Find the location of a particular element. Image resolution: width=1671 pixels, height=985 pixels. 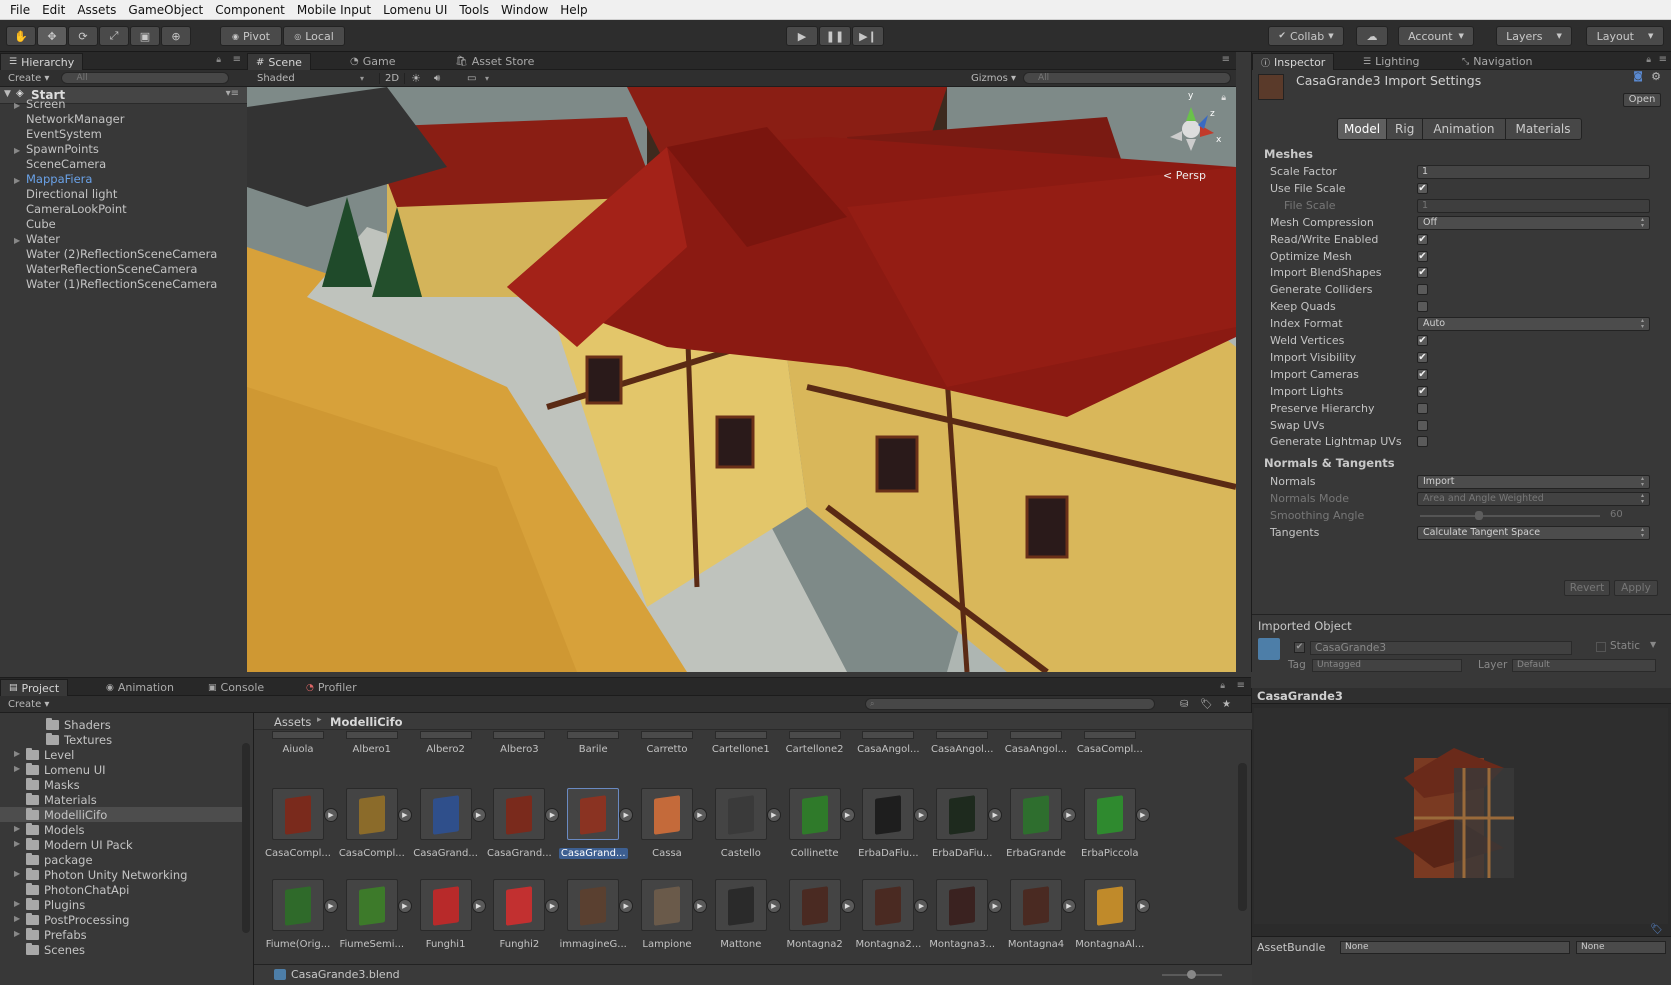

tab-game: ◔ Game is located at coordinates (372, 61).